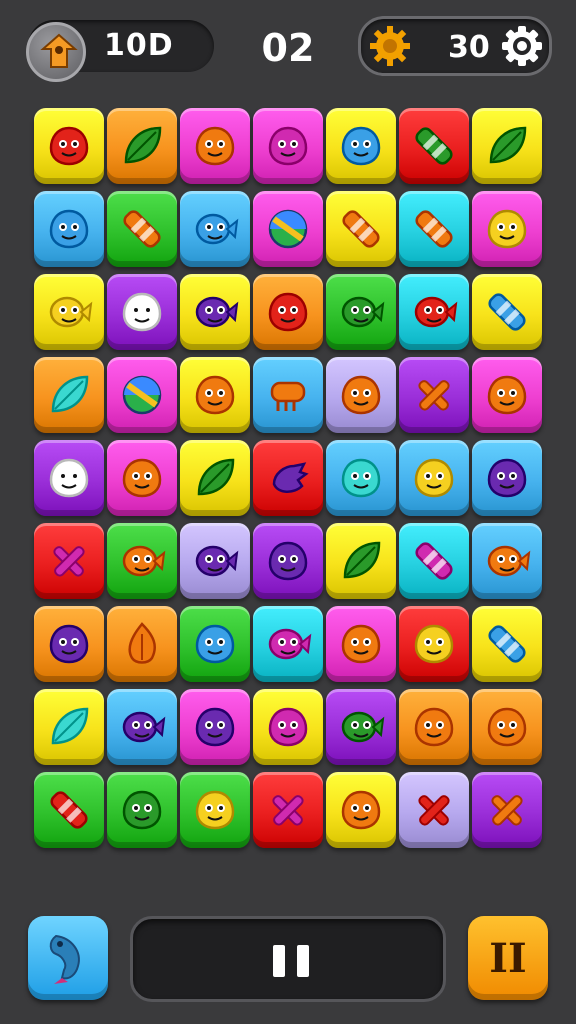 The image size is (576, 1024). I want to click on pause-bar, so click(288, 959).